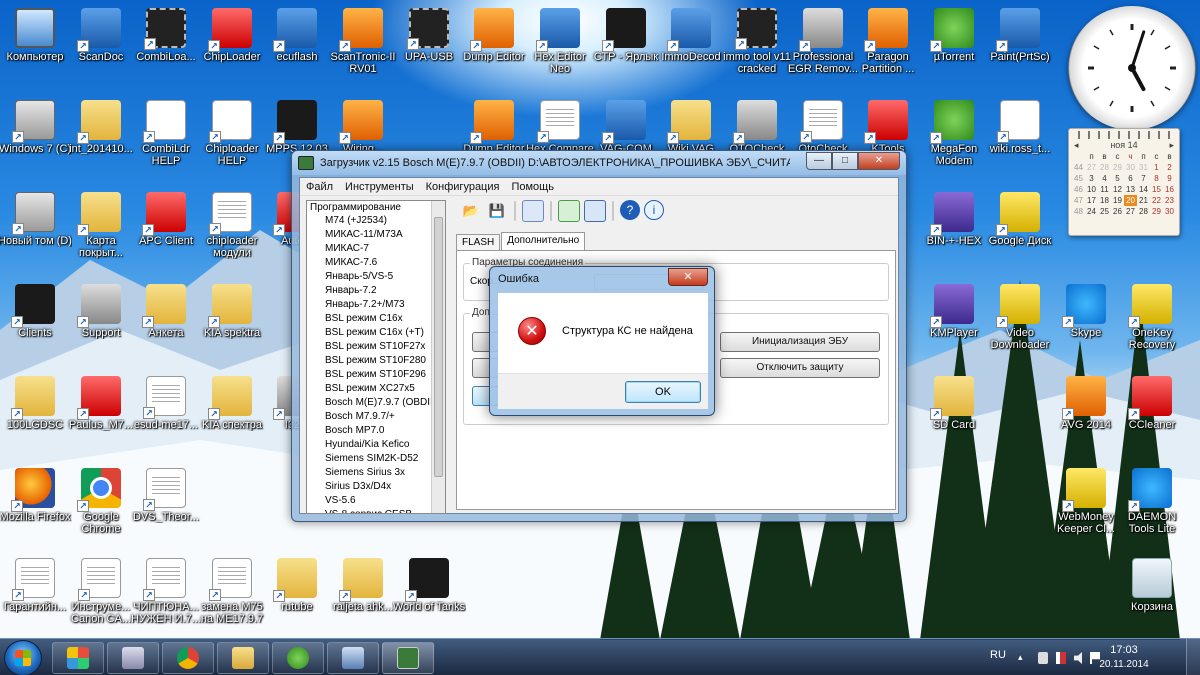  What do you see at coordinates (1124, 650) in the screenshot?
I see `tray-time: 17:03` at bounding box center [1124, 650].